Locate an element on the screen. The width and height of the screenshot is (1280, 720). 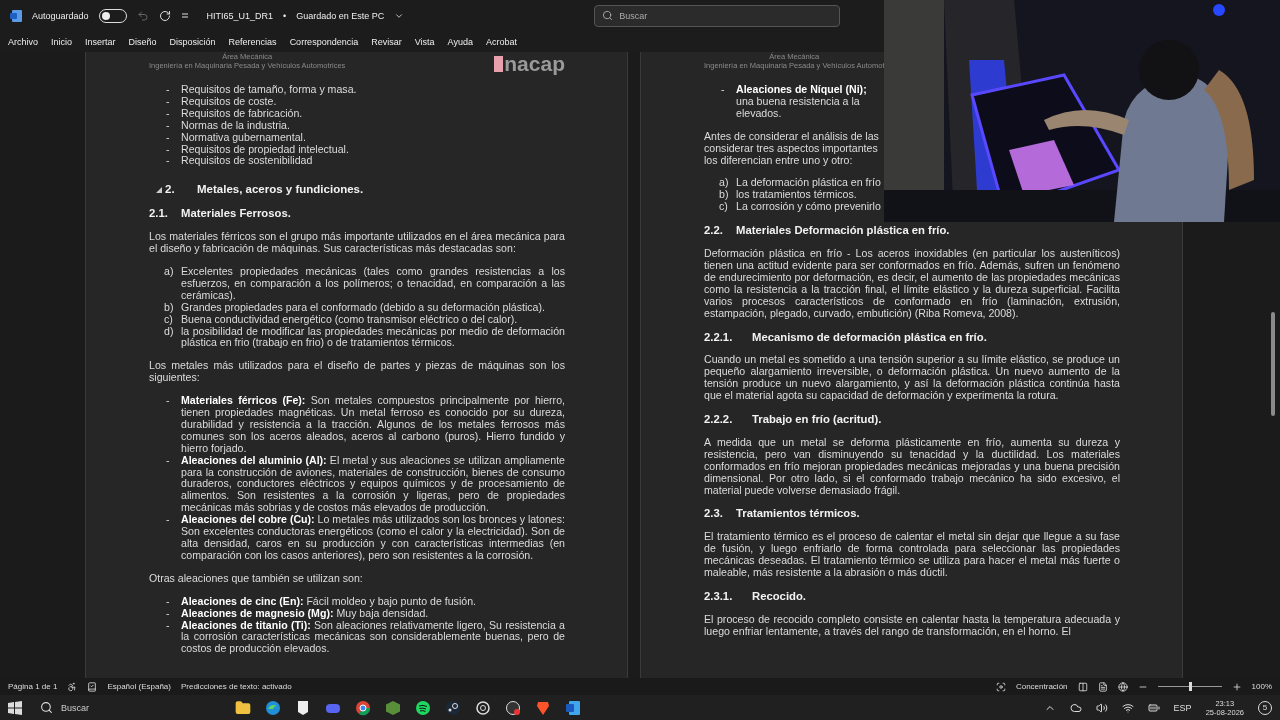
list-marker: d) is located at coordinates (169, 332).